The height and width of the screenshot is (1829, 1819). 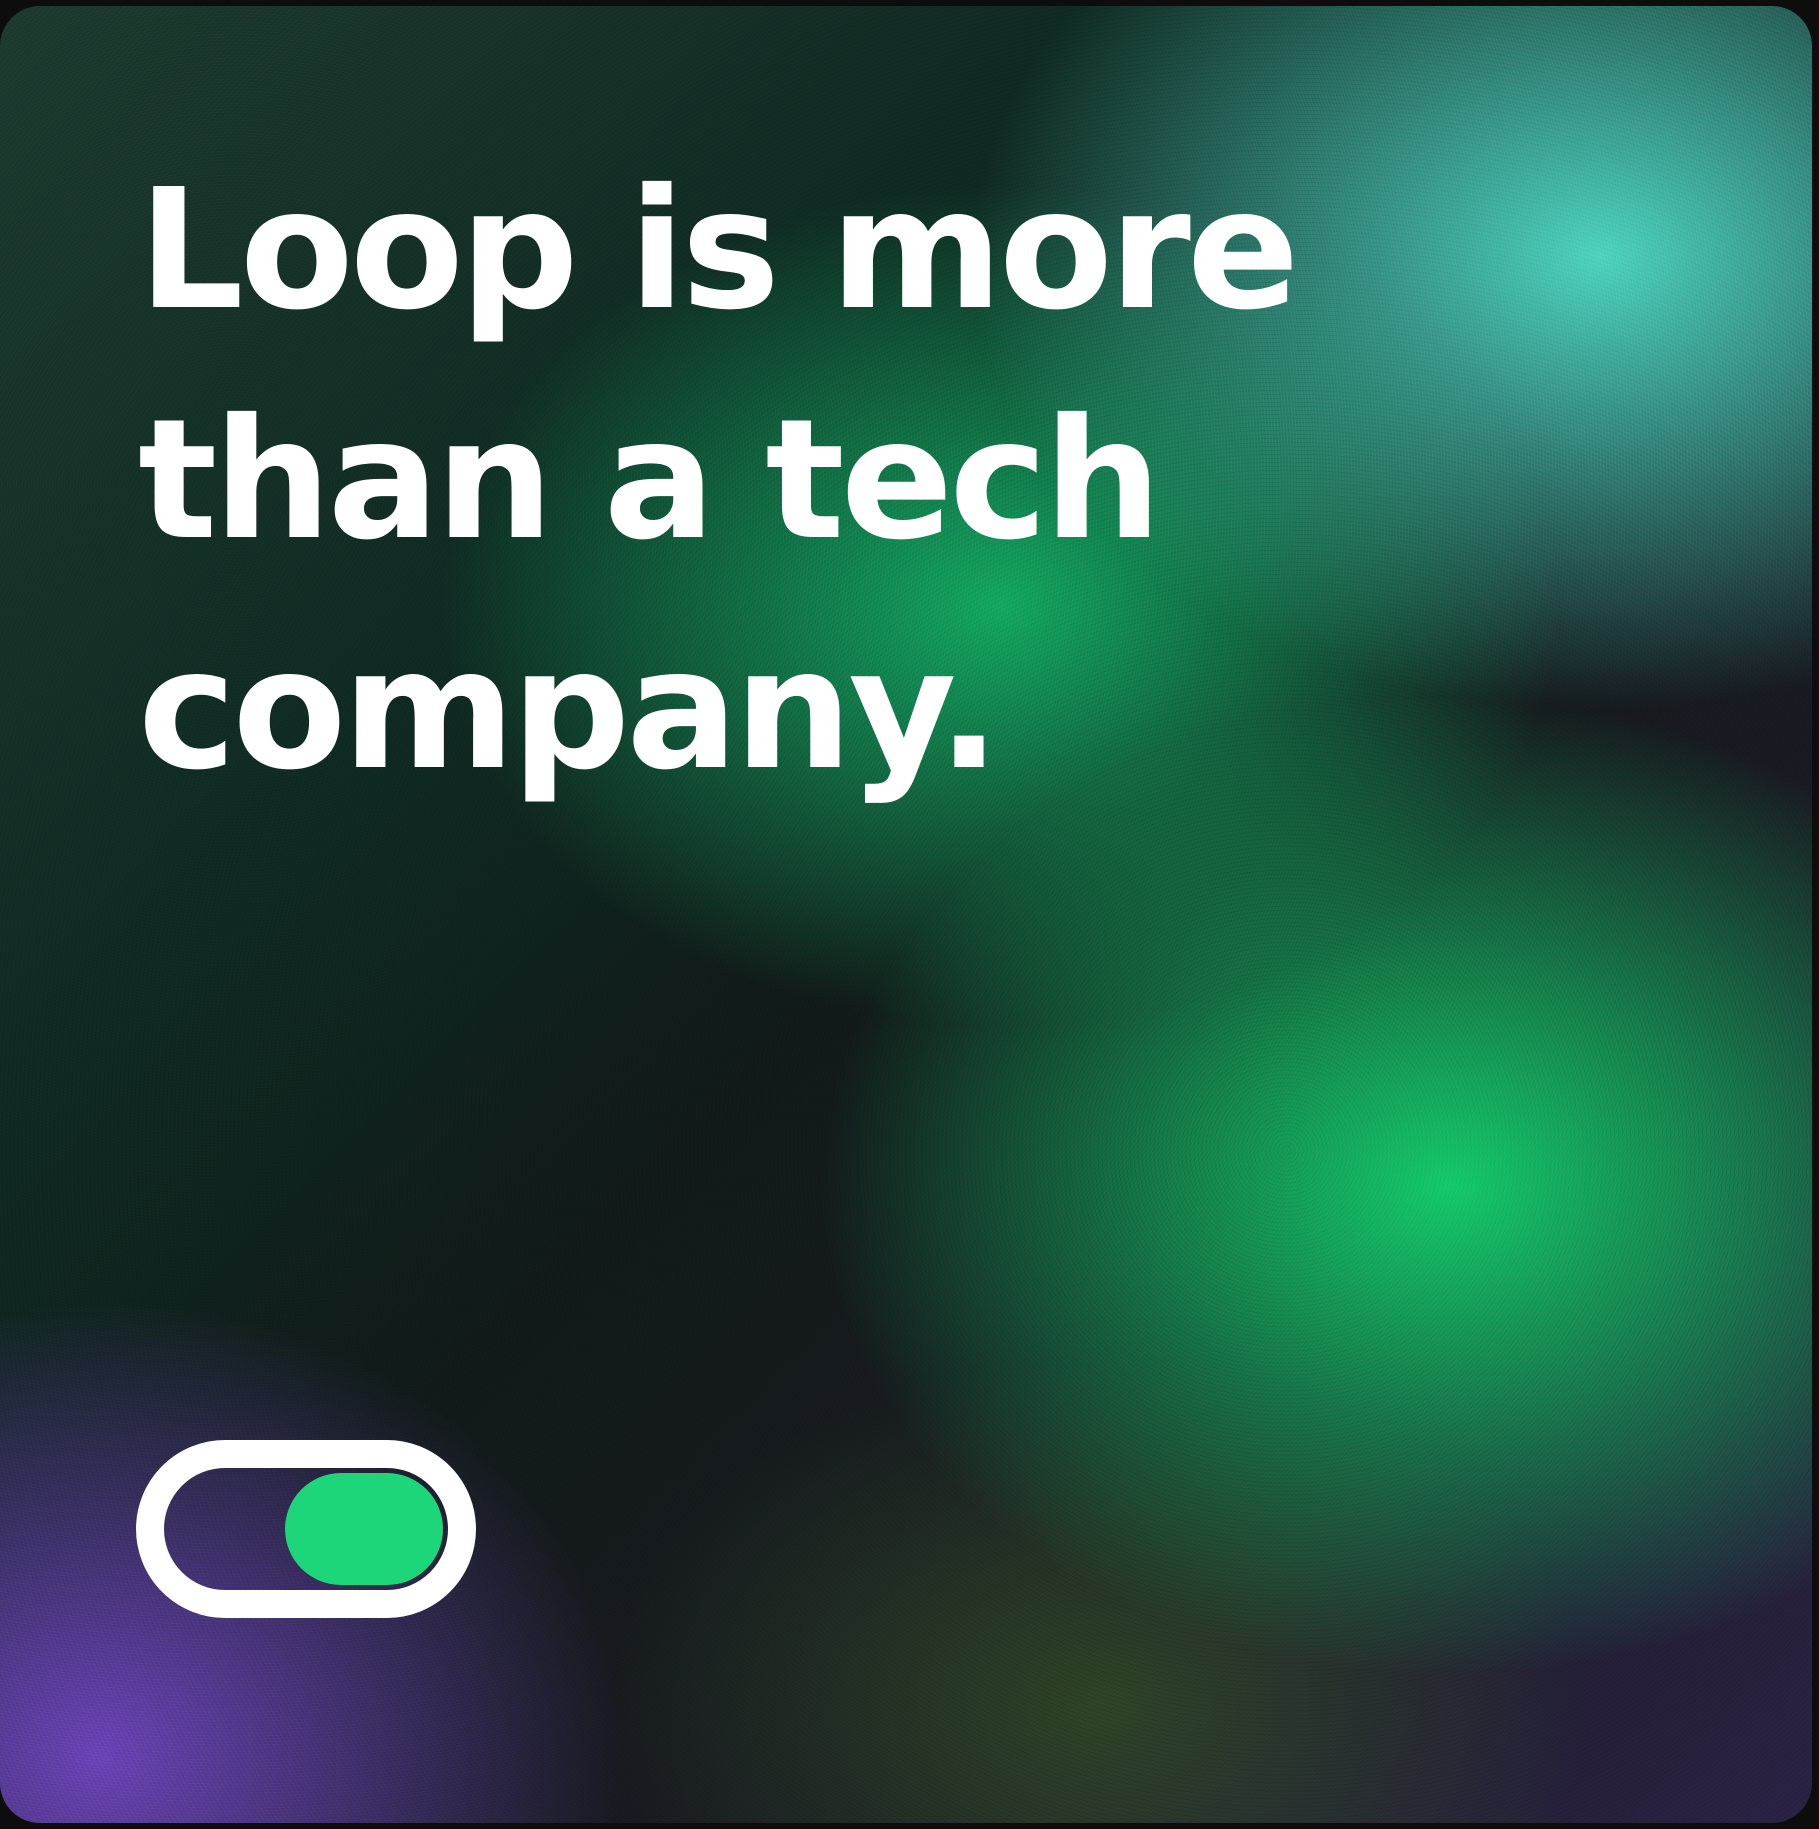 What do you see at coordinates (364, 1529) in the screenshot?
I see `toggle-knob` at bounding box center [364, 1529].